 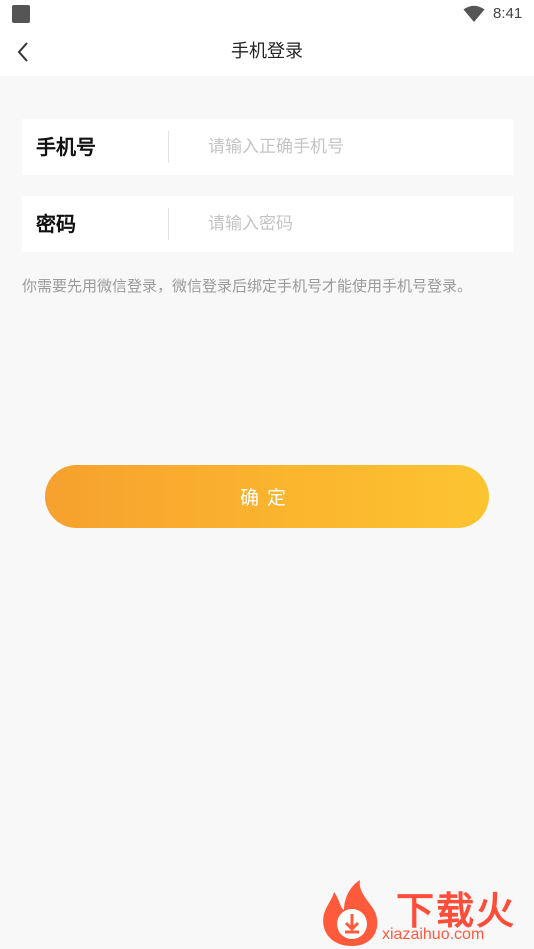 I want to click on wifi-icon, so click(x=474, y=13).